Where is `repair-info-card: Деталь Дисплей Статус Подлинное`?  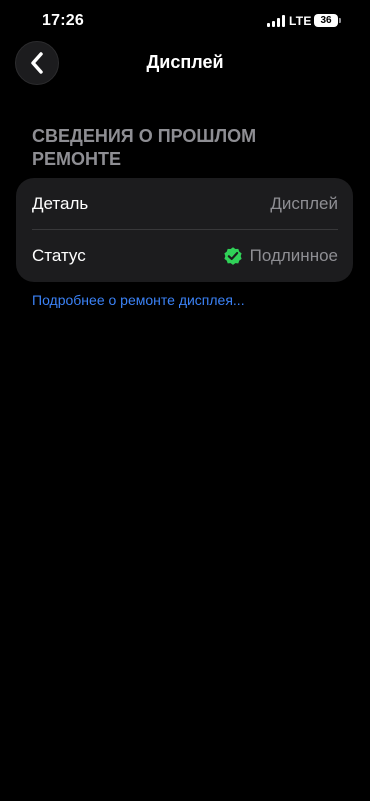 repair-info-card: Деталь Дисплей Статус Подлинное is located at coordinates (184, 230).